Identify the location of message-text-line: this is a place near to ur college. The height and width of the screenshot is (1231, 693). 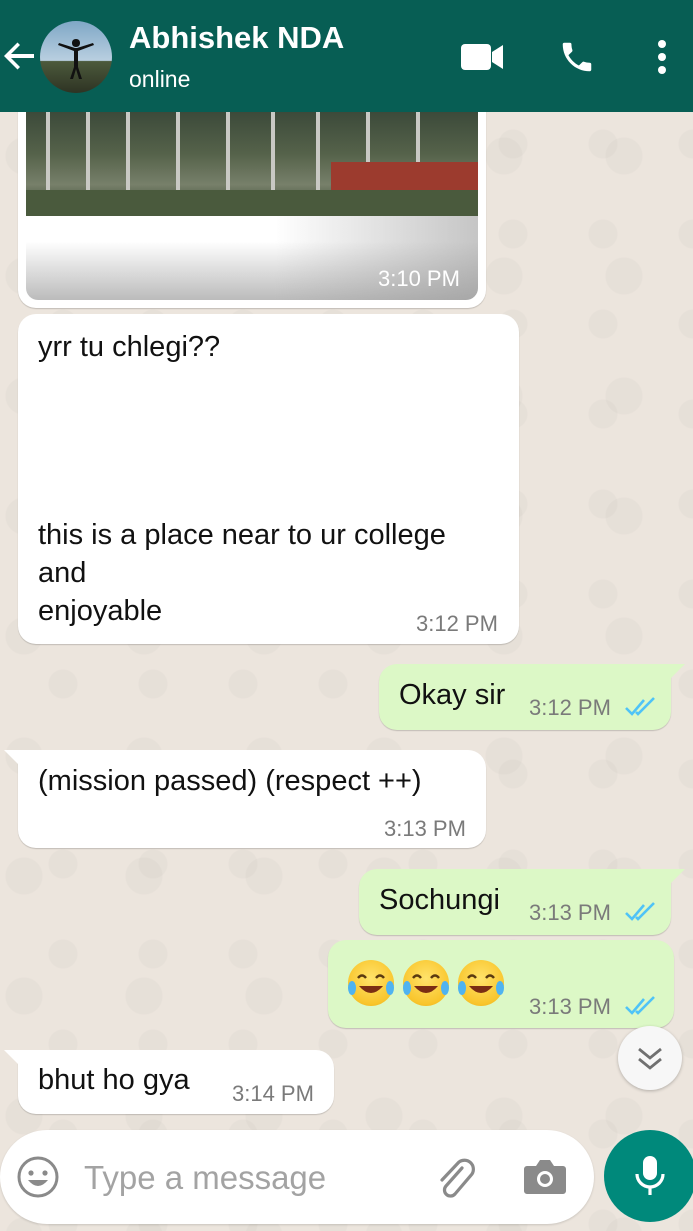
(242, 535).